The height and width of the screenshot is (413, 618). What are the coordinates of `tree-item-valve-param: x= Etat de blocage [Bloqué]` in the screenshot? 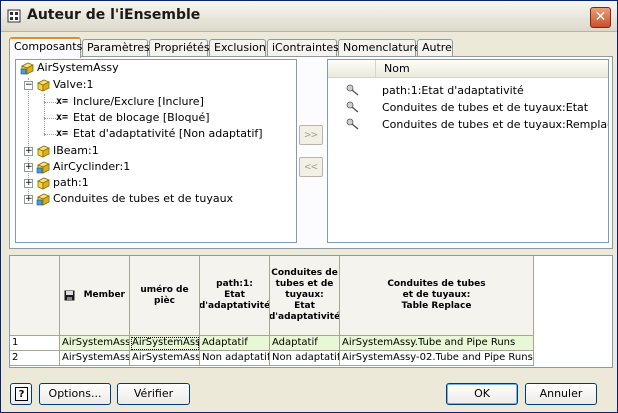 It's located at (156, 118).